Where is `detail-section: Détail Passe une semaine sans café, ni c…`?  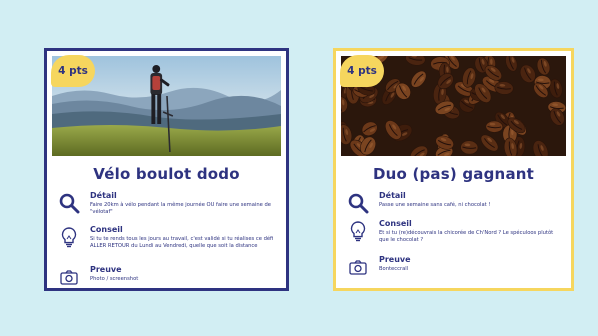
detail-section: Détail Passe une semaine sans café, ni c… is located at coordinates (455, 202).